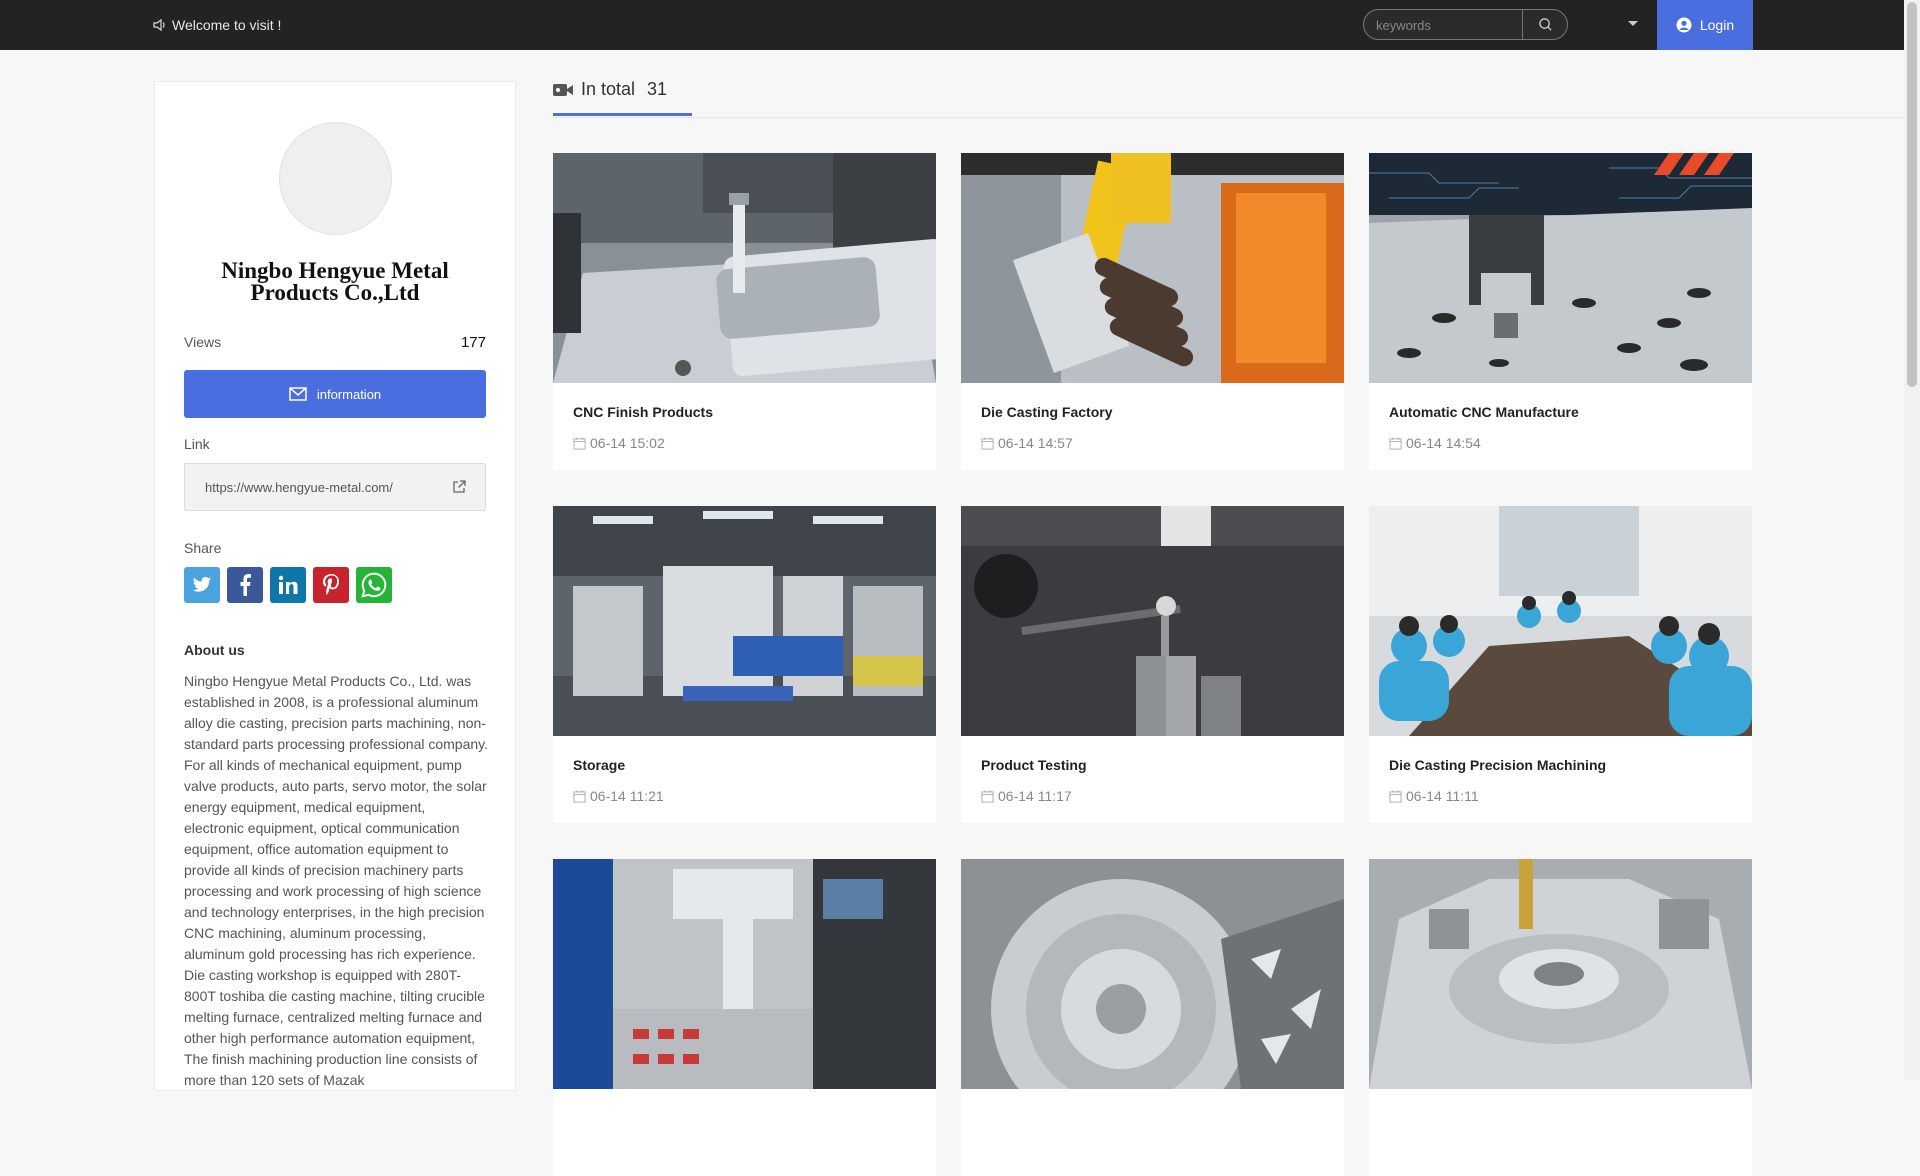 Image resolution: width=1920 pixels, height=1176 pixels. I want to click on turning-thumbnail, so click(1152, 974).